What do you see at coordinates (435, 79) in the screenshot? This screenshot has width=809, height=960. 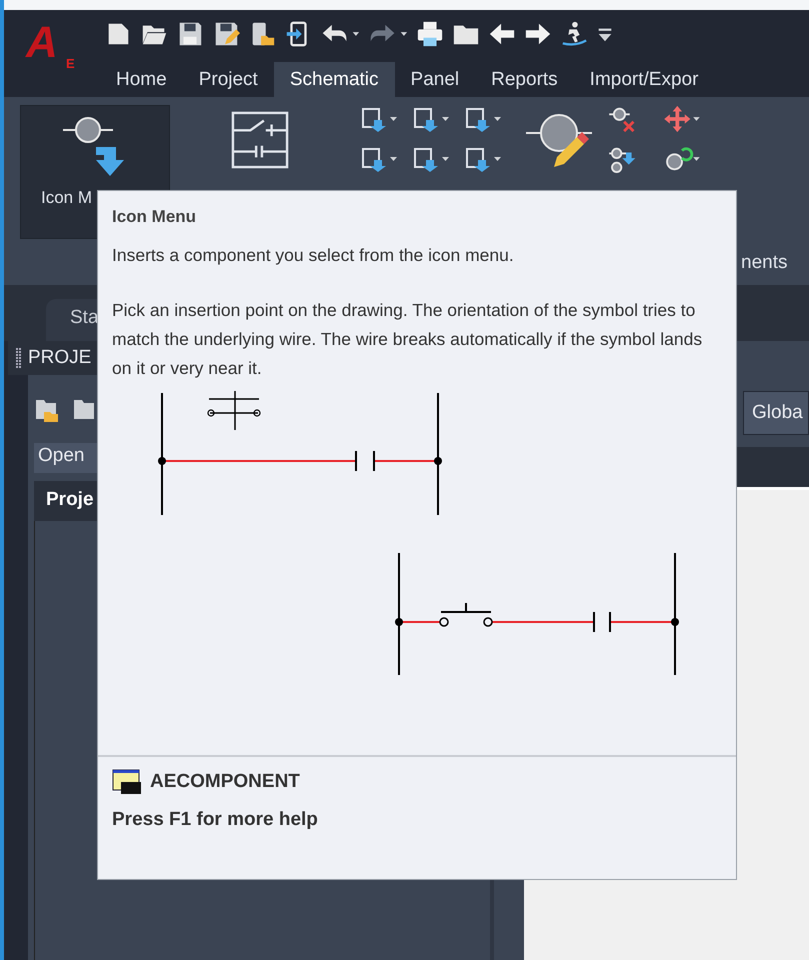 I see `ribbon-tab: Panel` at bounding box center [435, 79].